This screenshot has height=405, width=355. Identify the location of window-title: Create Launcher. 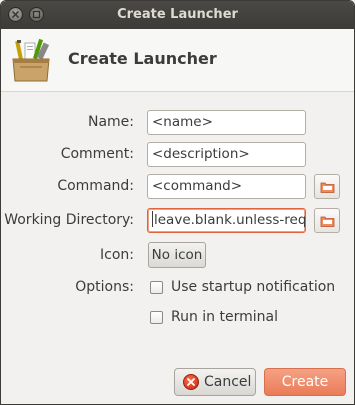
(177, 14).